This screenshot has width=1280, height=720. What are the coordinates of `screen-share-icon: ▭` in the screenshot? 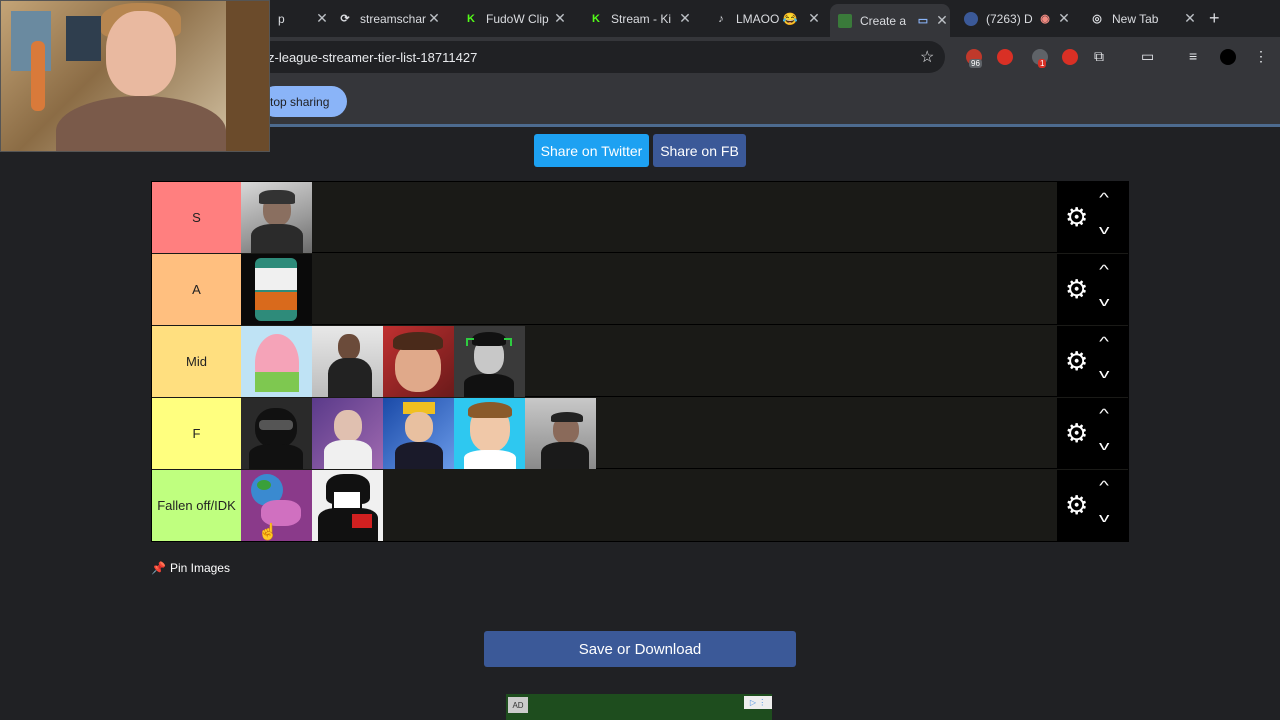 It's located at (923, 21).